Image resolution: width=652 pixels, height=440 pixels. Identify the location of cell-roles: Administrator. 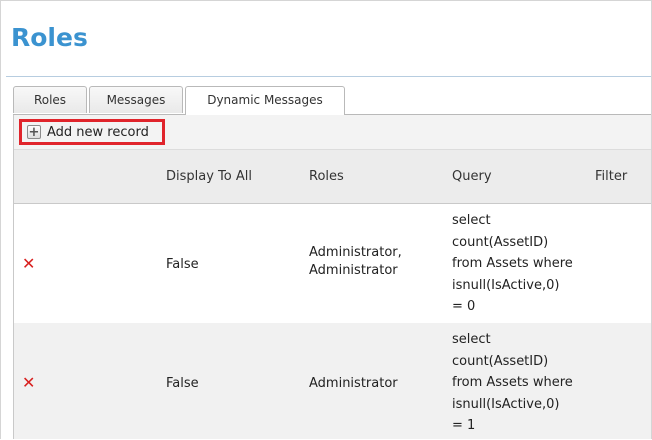
(353, 384).